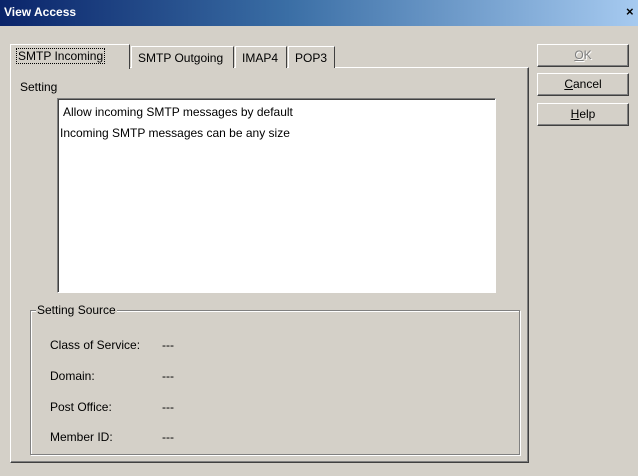 This screenshot has height=476, width=638. I want to click on ok-mnemonic: O, so click(579, 55).